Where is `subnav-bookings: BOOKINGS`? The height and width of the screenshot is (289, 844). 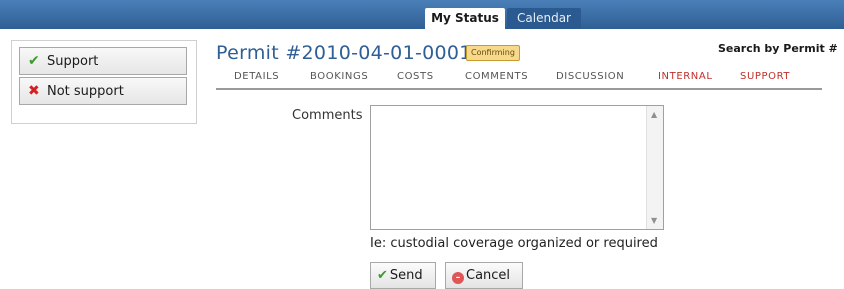 subnav-bookings: BOOKINGS is located at coordinates (339, 76).